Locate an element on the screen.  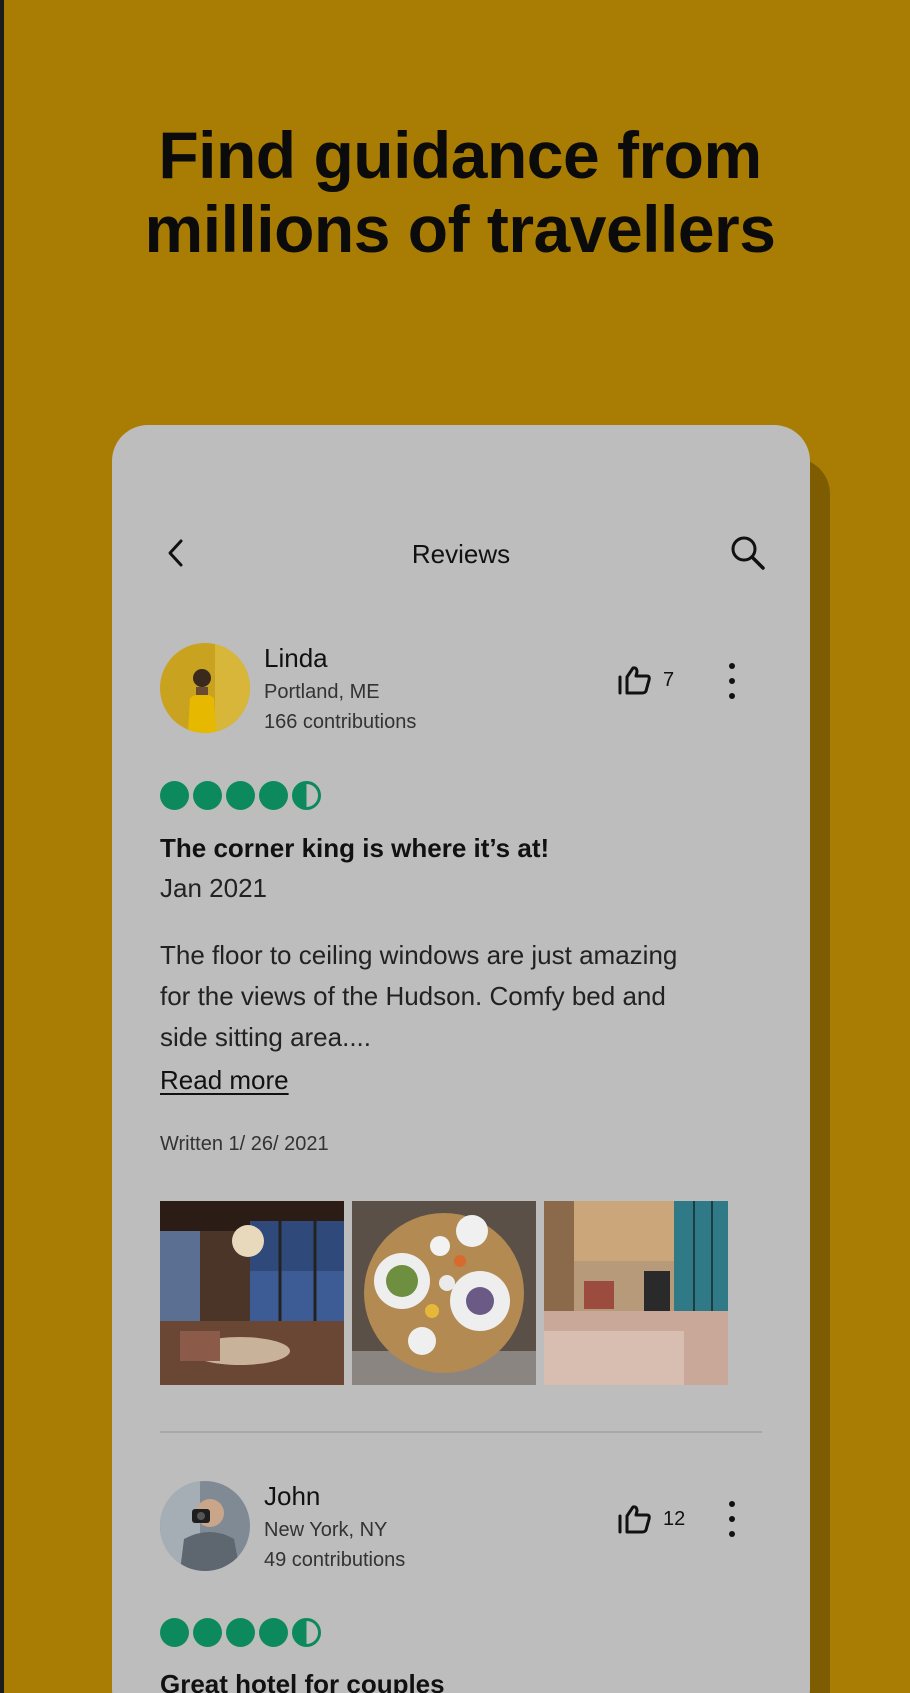
reviewer-location: Portland, ME is located at coordinates (322, 692).